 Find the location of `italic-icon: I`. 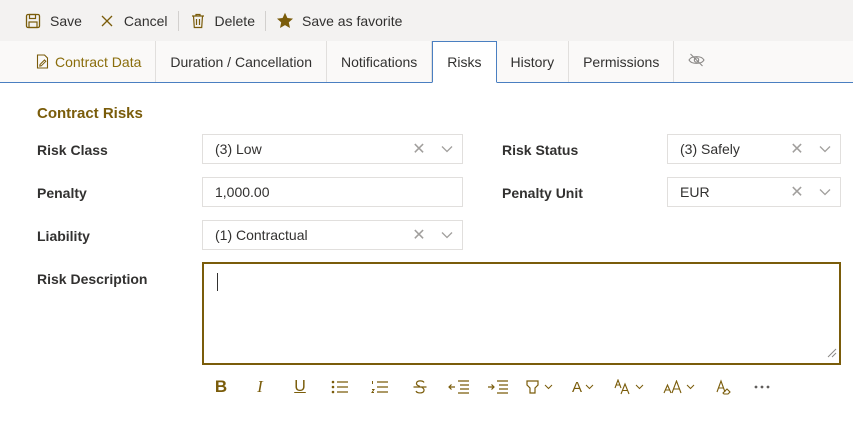

italic-icon: I is located at coordinates (260, 386).